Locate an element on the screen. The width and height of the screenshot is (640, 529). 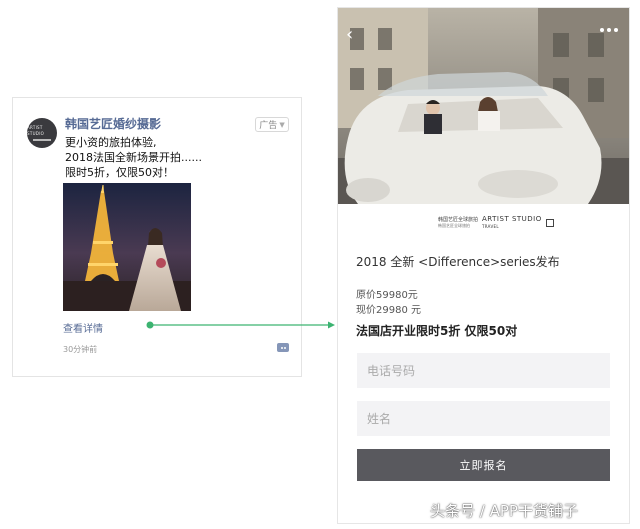
avatar-text: ARTIST STUDIO is located at coordinates (36, 130).